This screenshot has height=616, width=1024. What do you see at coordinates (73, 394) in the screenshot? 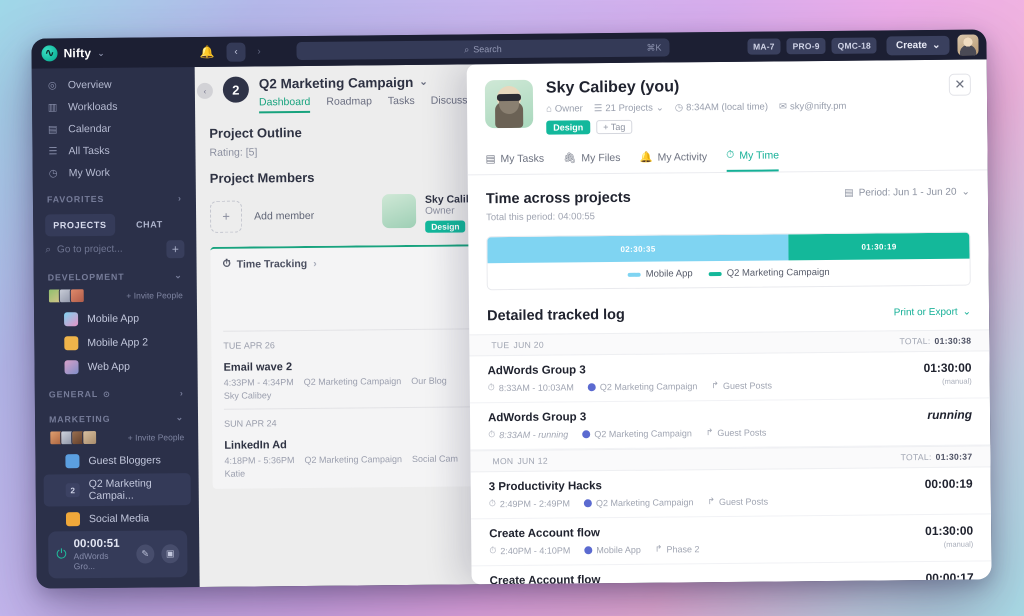
I see `group-label: GENERAL` at bounding box center [73, 394].